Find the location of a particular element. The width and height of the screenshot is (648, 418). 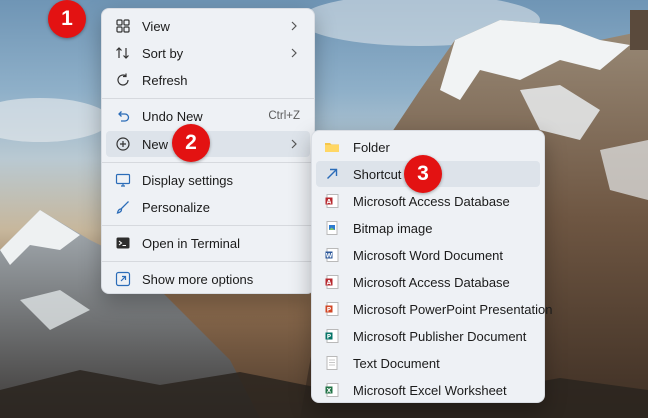

step-badge-1: 1 is located at coordinates (67, 19).